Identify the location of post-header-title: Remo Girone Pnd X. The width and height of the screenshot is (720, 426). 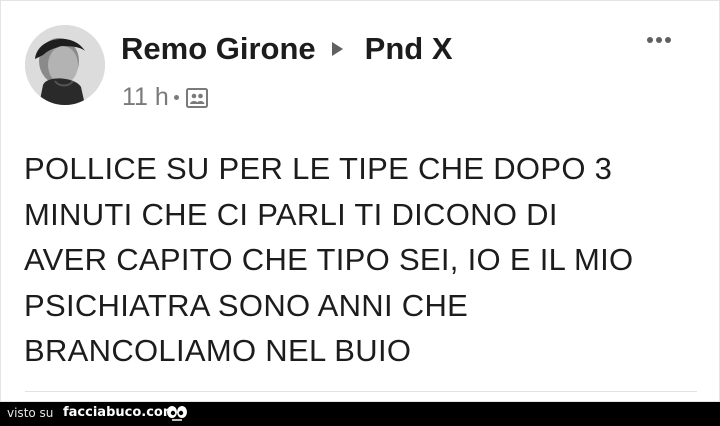
(287, 49).